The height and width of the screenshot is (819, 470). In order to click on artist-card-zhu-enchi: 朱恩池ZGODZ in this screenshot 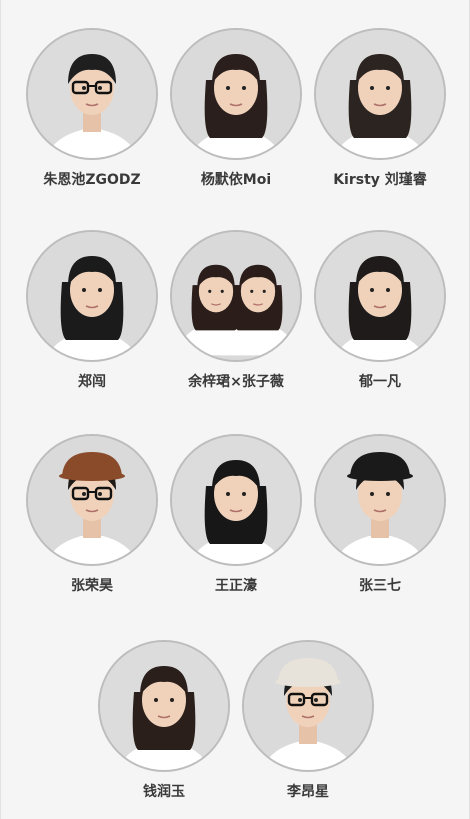, I will do `click(92, 108)`.